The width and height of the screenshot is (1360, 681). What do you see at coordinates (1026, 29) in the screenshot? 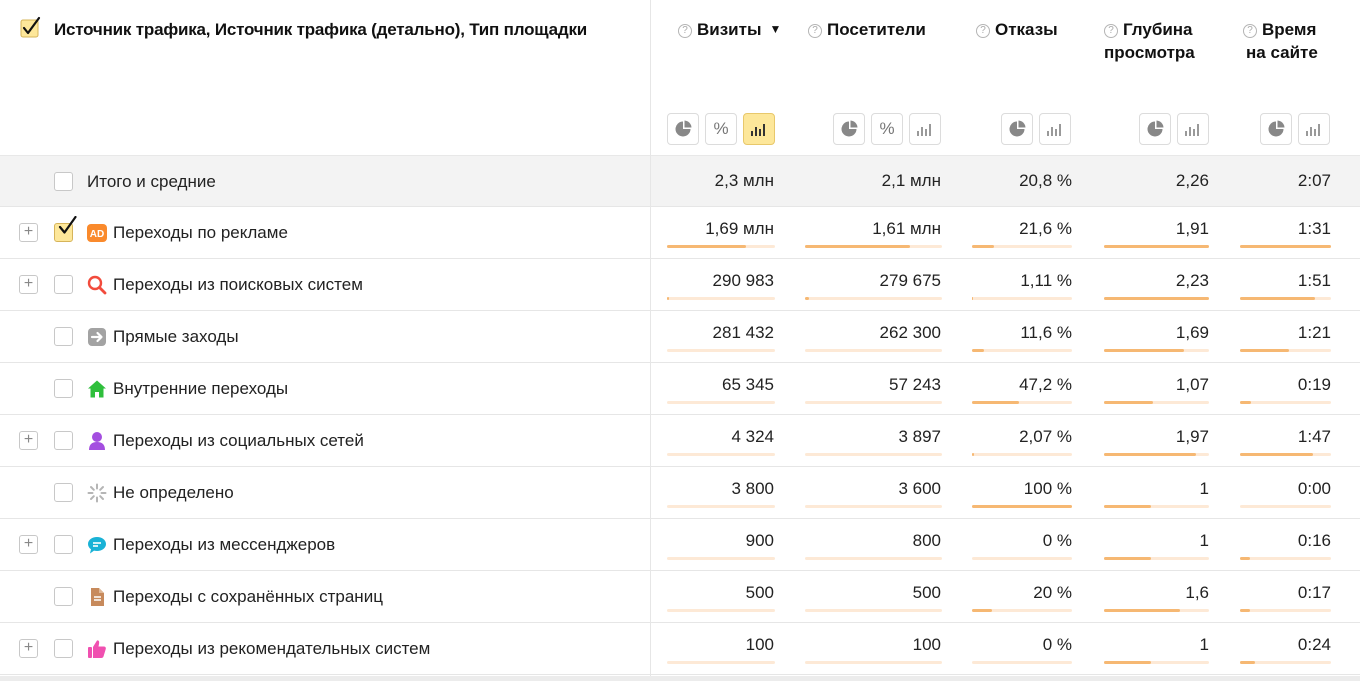
I see `metric-label: Отказы` at bounding box center [1026, 29].